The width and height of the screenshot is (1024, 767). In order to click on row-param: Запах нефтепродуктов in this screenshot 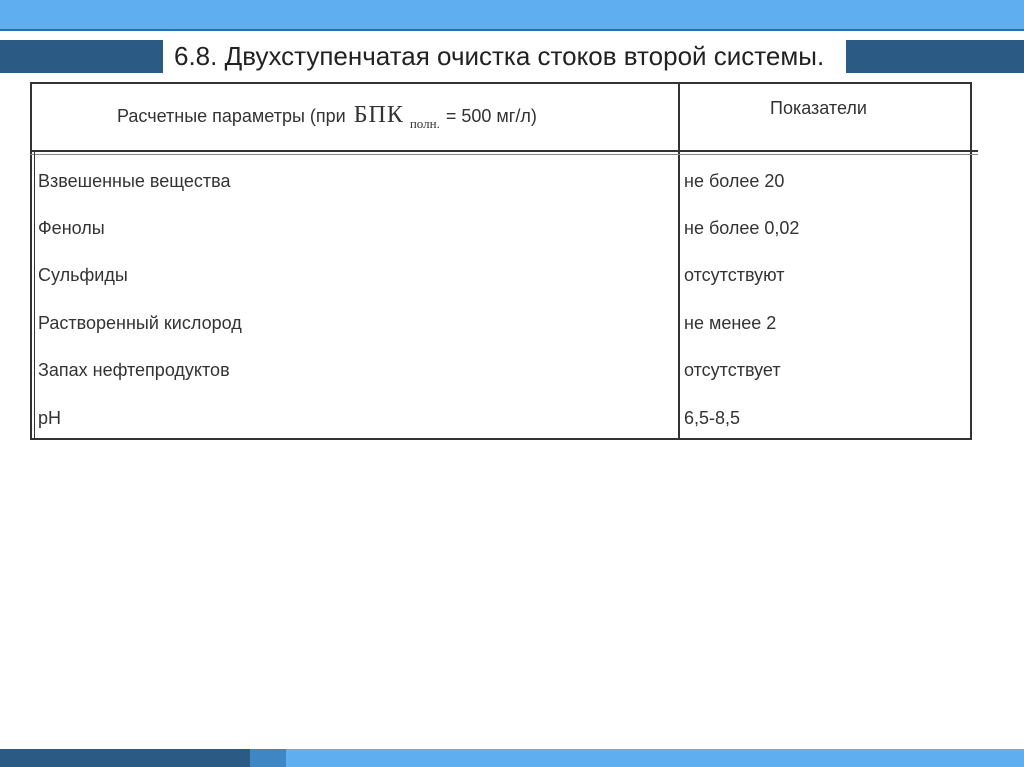, I will do `click(134, 370)`.